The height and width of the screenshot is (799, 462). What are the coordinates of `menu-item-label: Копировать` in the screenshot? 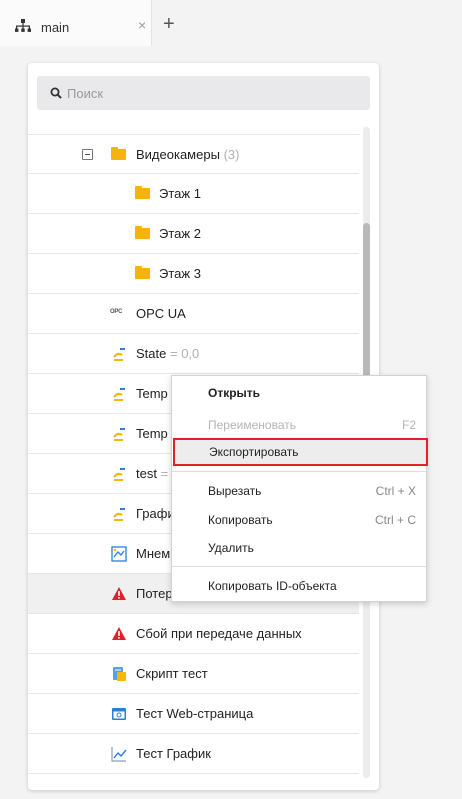 It's located at (240, 520).